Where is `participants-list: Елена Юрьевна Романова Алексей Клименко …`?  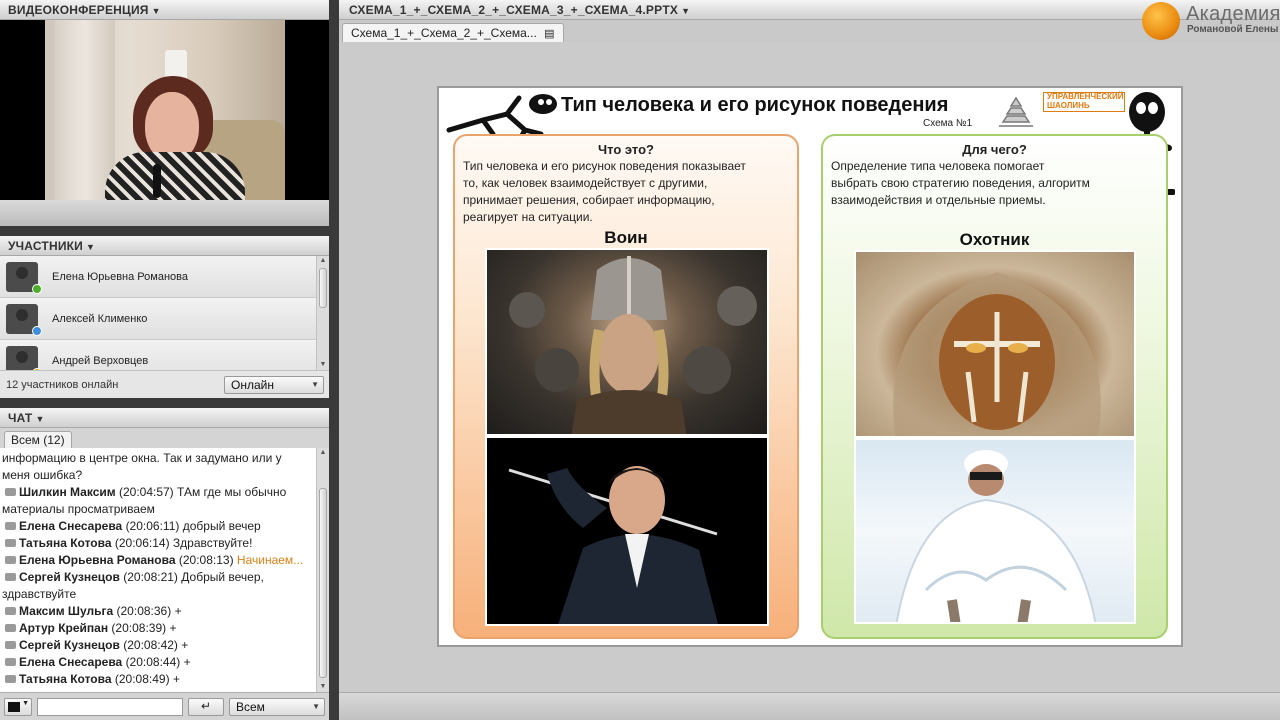
participants-list: Елена Юрьевна Романова Алексей Клименко … is located at coordinates (158, 313).